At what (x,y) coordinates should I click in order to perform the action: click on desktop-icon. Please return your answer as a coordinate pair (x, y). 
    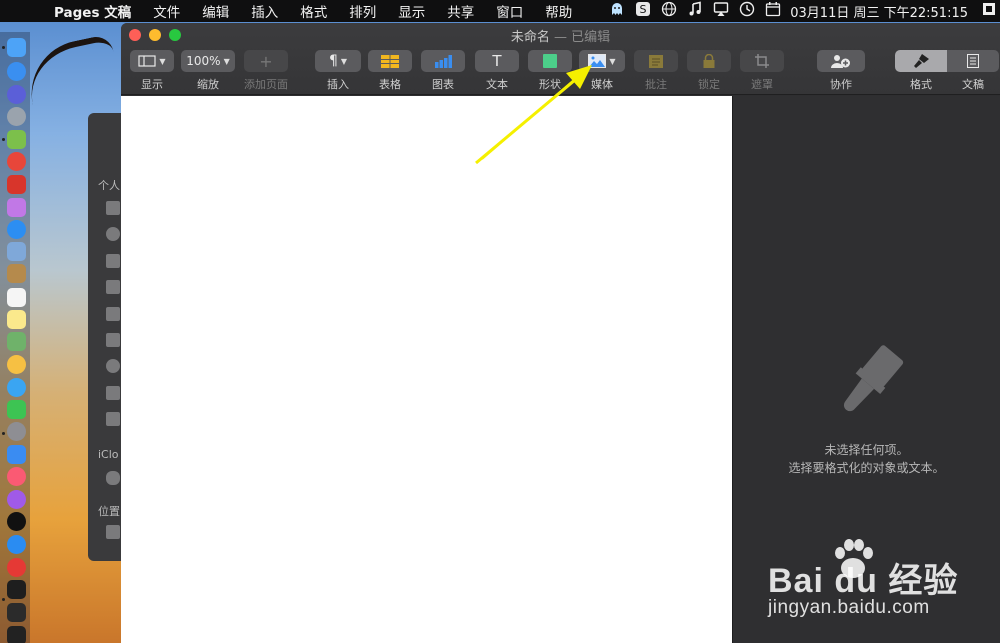
    Looking at the image, I should click on (113, 261).